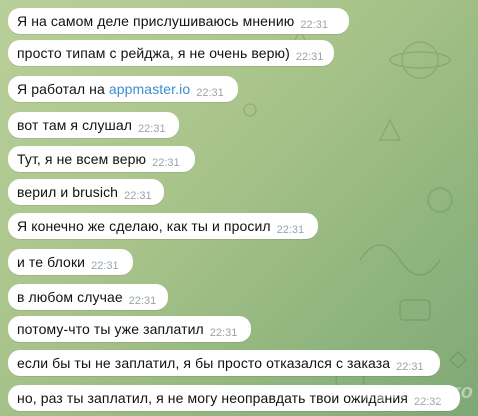 The image size is (478, 416). What do you see at coordinates (70, 297) in the screenshot?
I see `message-text: в любом случае` at bounding box center [70, 297].